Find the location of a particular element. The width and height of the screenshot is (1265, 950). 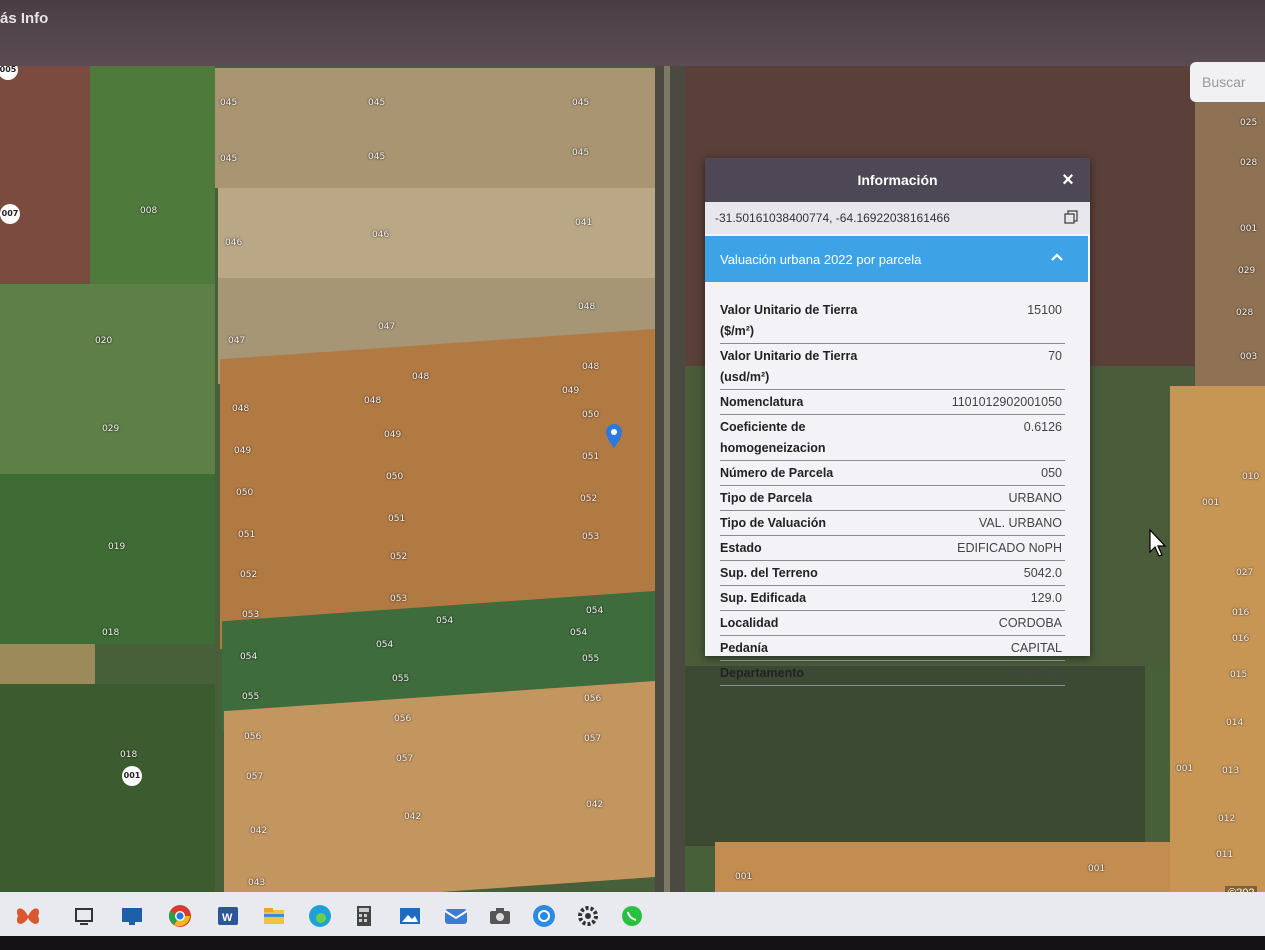

app-title: ás Info is located at coordinates (24, 18).